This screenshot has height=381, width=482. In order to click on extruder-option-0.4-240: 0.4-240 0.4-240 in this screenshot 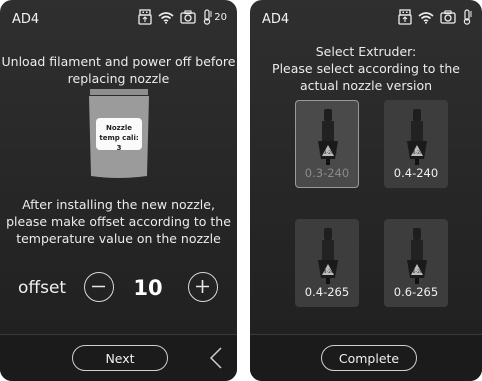, I will do `click(416, 144)`.